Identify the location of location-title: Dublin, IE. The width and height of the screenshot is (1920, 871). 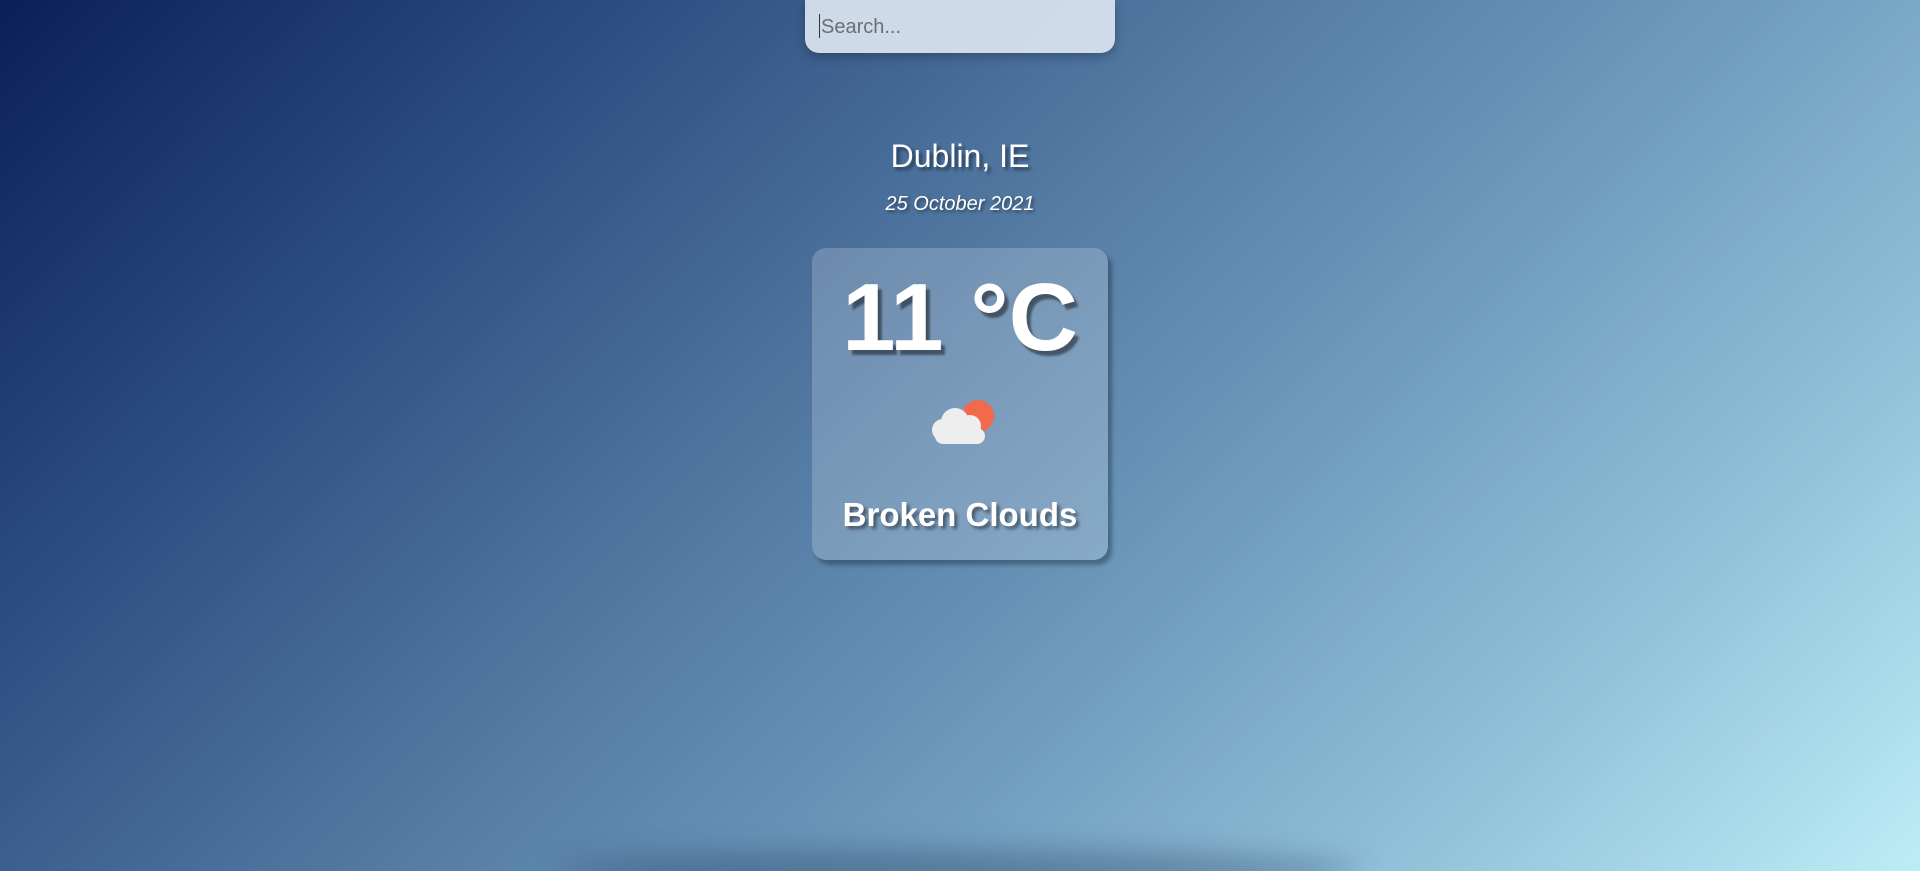
(960, 156).